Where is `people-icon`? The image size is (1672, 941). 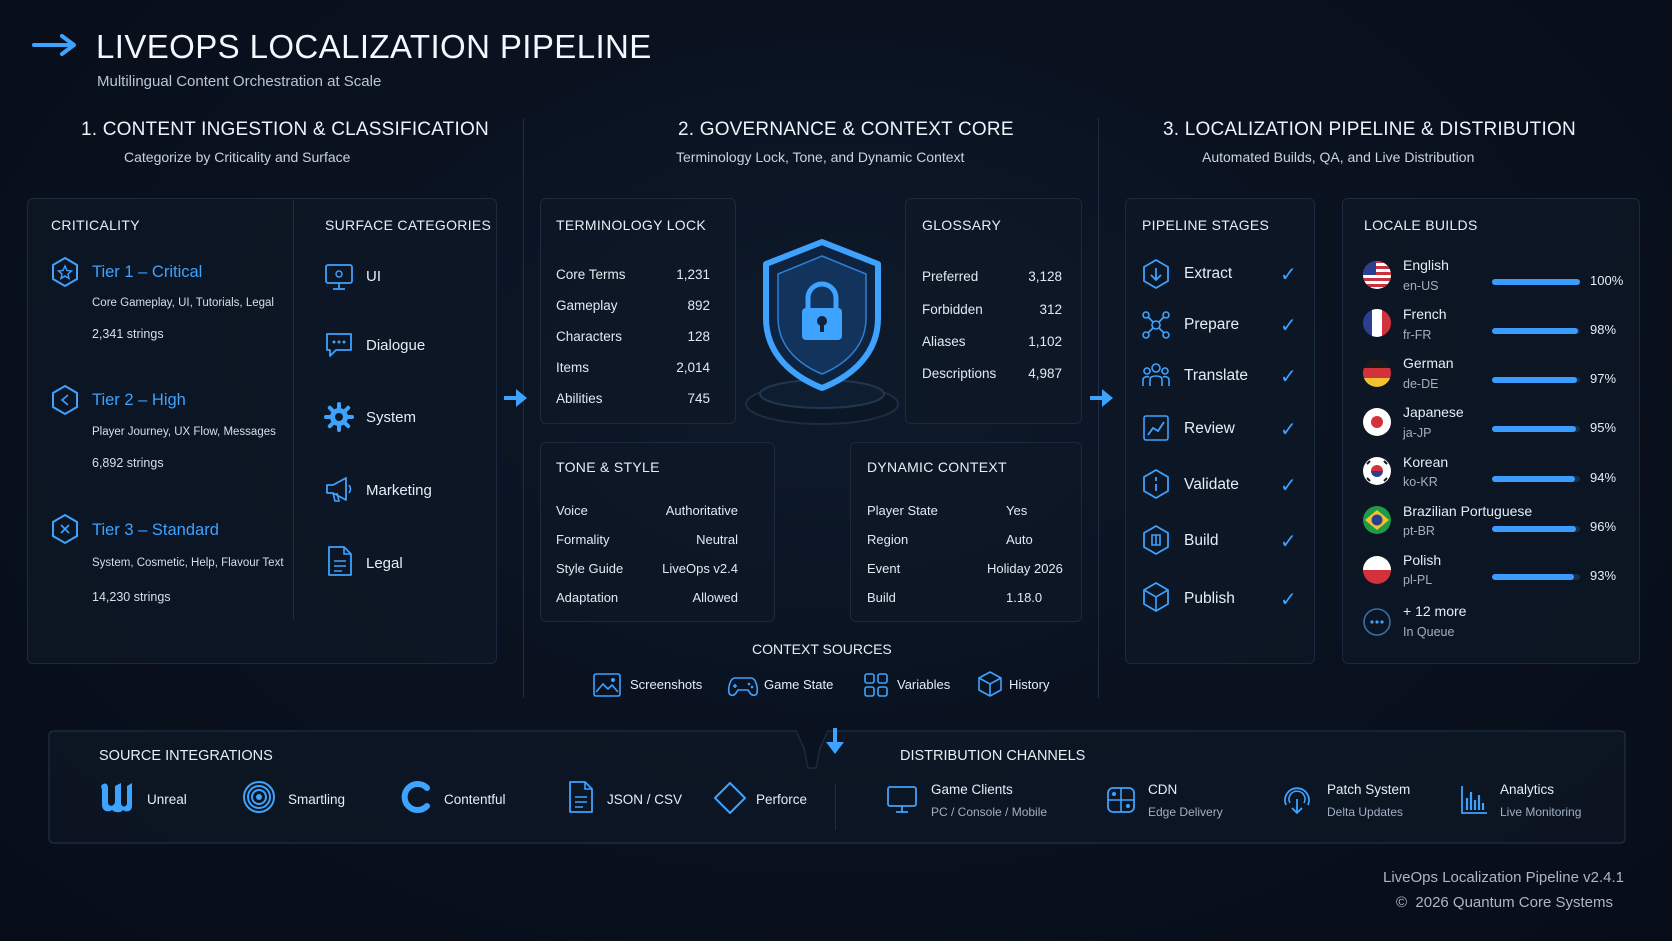 people-icon is located at coordinates (1156, 375).